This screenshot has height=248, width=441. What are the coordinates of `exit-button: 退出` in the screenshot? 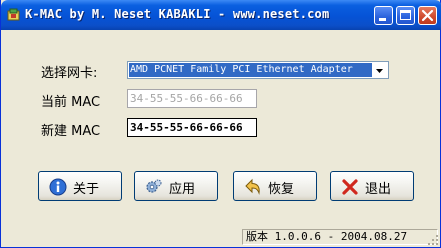 It's located at (372, 186).